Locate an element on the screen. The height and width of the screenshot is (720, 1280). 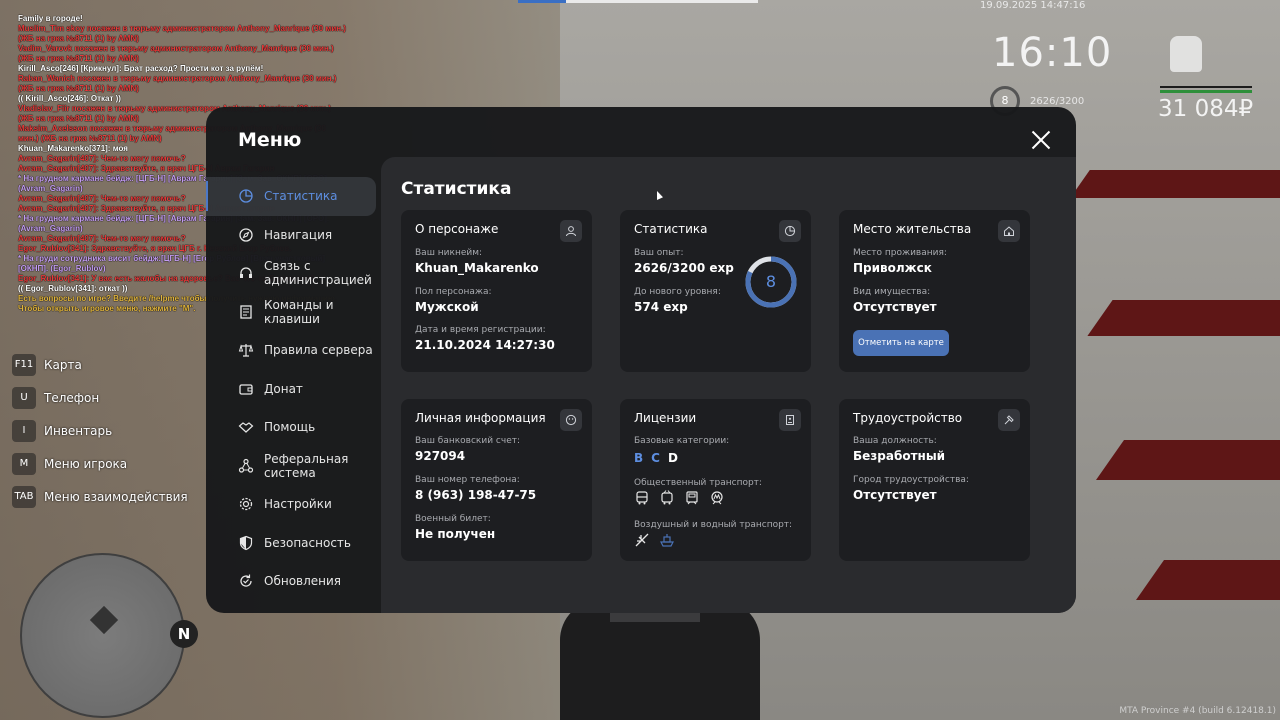
chat-message: Family в городе! is located at coordinates (50, 18).